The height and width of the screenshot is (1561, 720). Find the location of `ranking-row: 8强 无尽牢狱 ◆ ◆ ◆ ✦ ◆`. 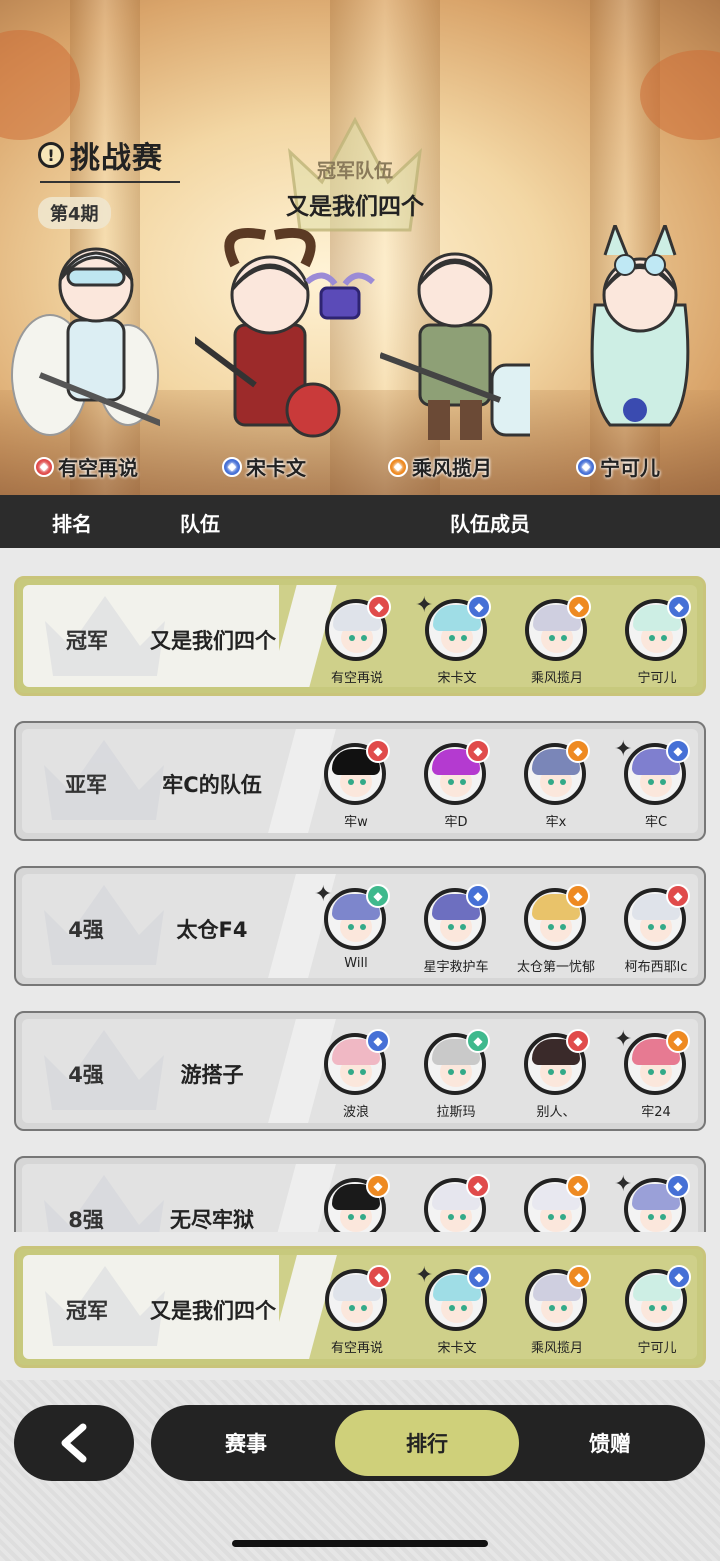

ranking-row: 8强 无尽牢狱 ◆ ◆ ◆ ✦ ◆ is located at coordinates (360, 1194).